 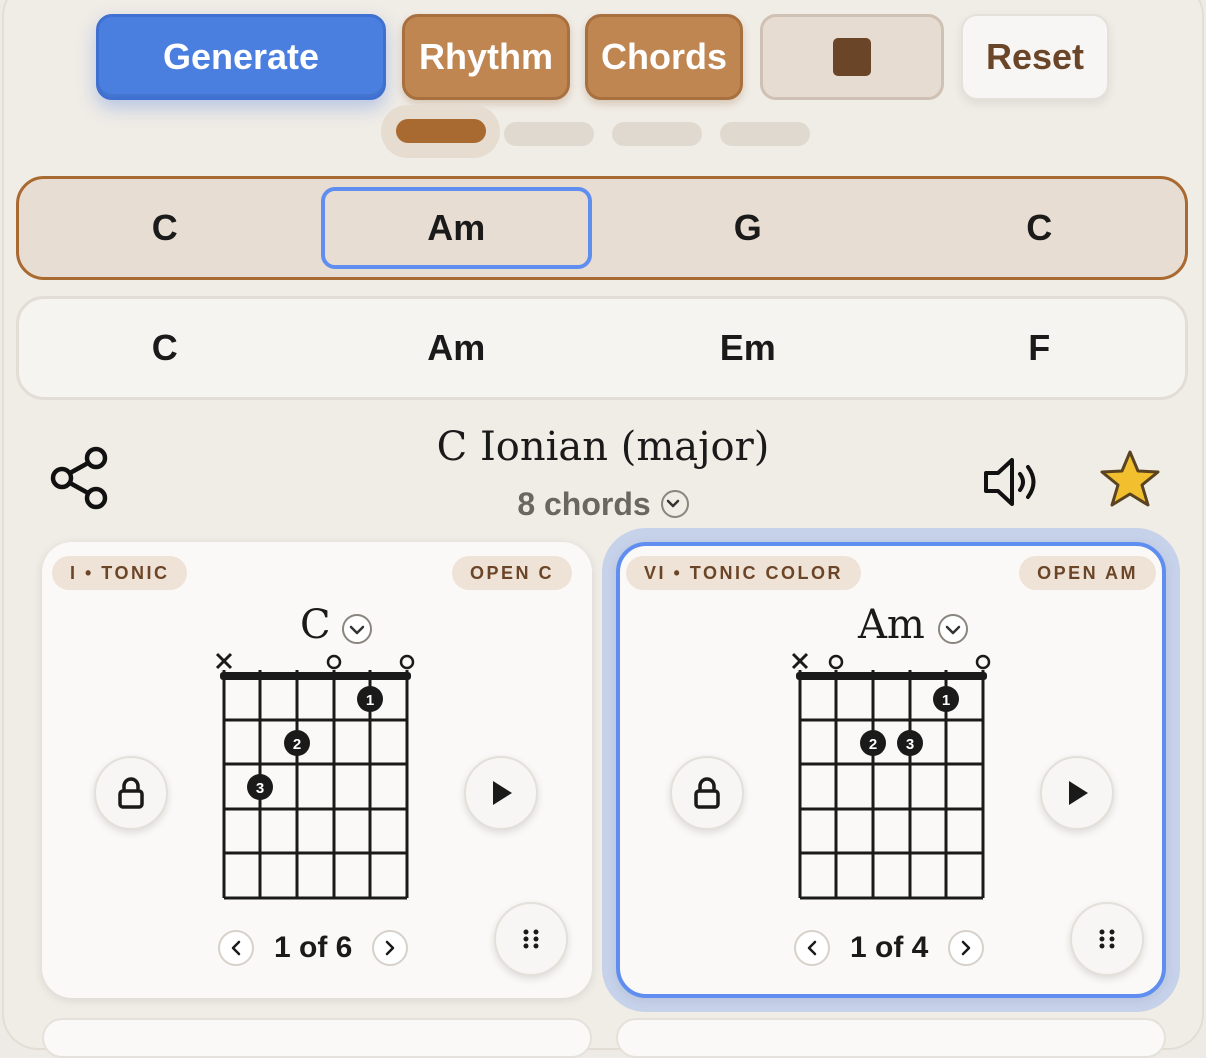 I want to click on progression-chord-selected: Am, so click(x=457, y=228).